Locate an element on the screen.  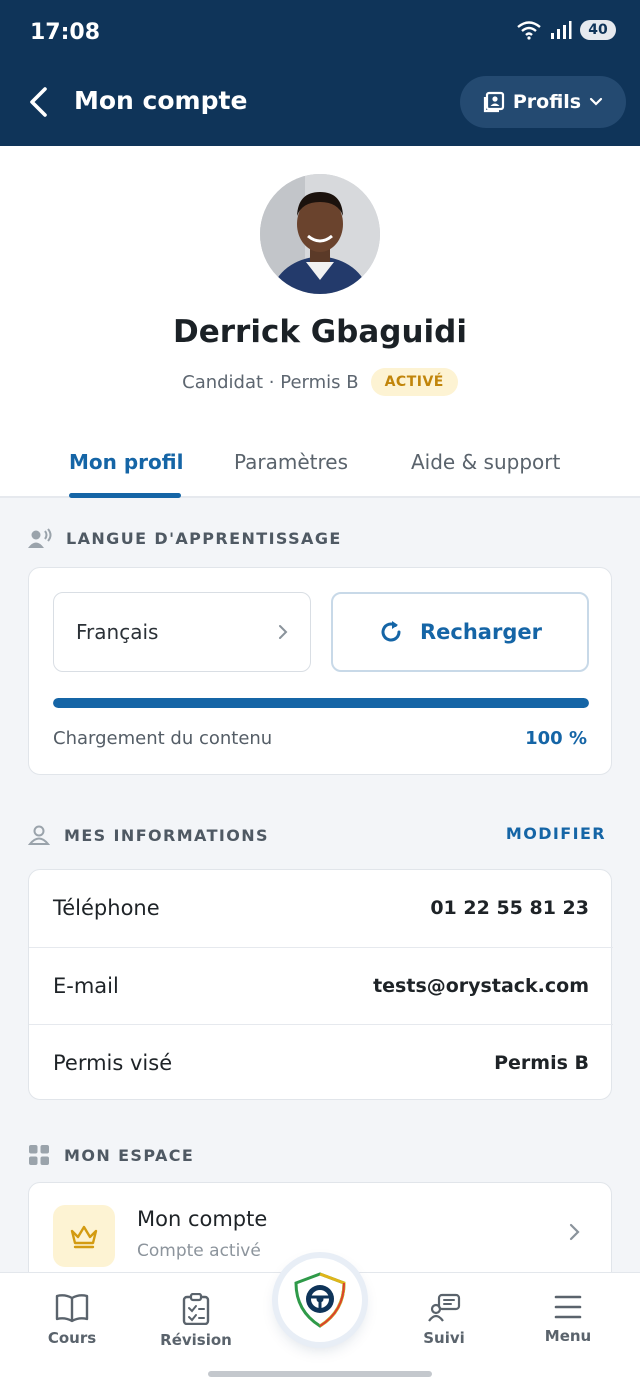
info-label: Permis visé is located at coordinates (113, 1062).